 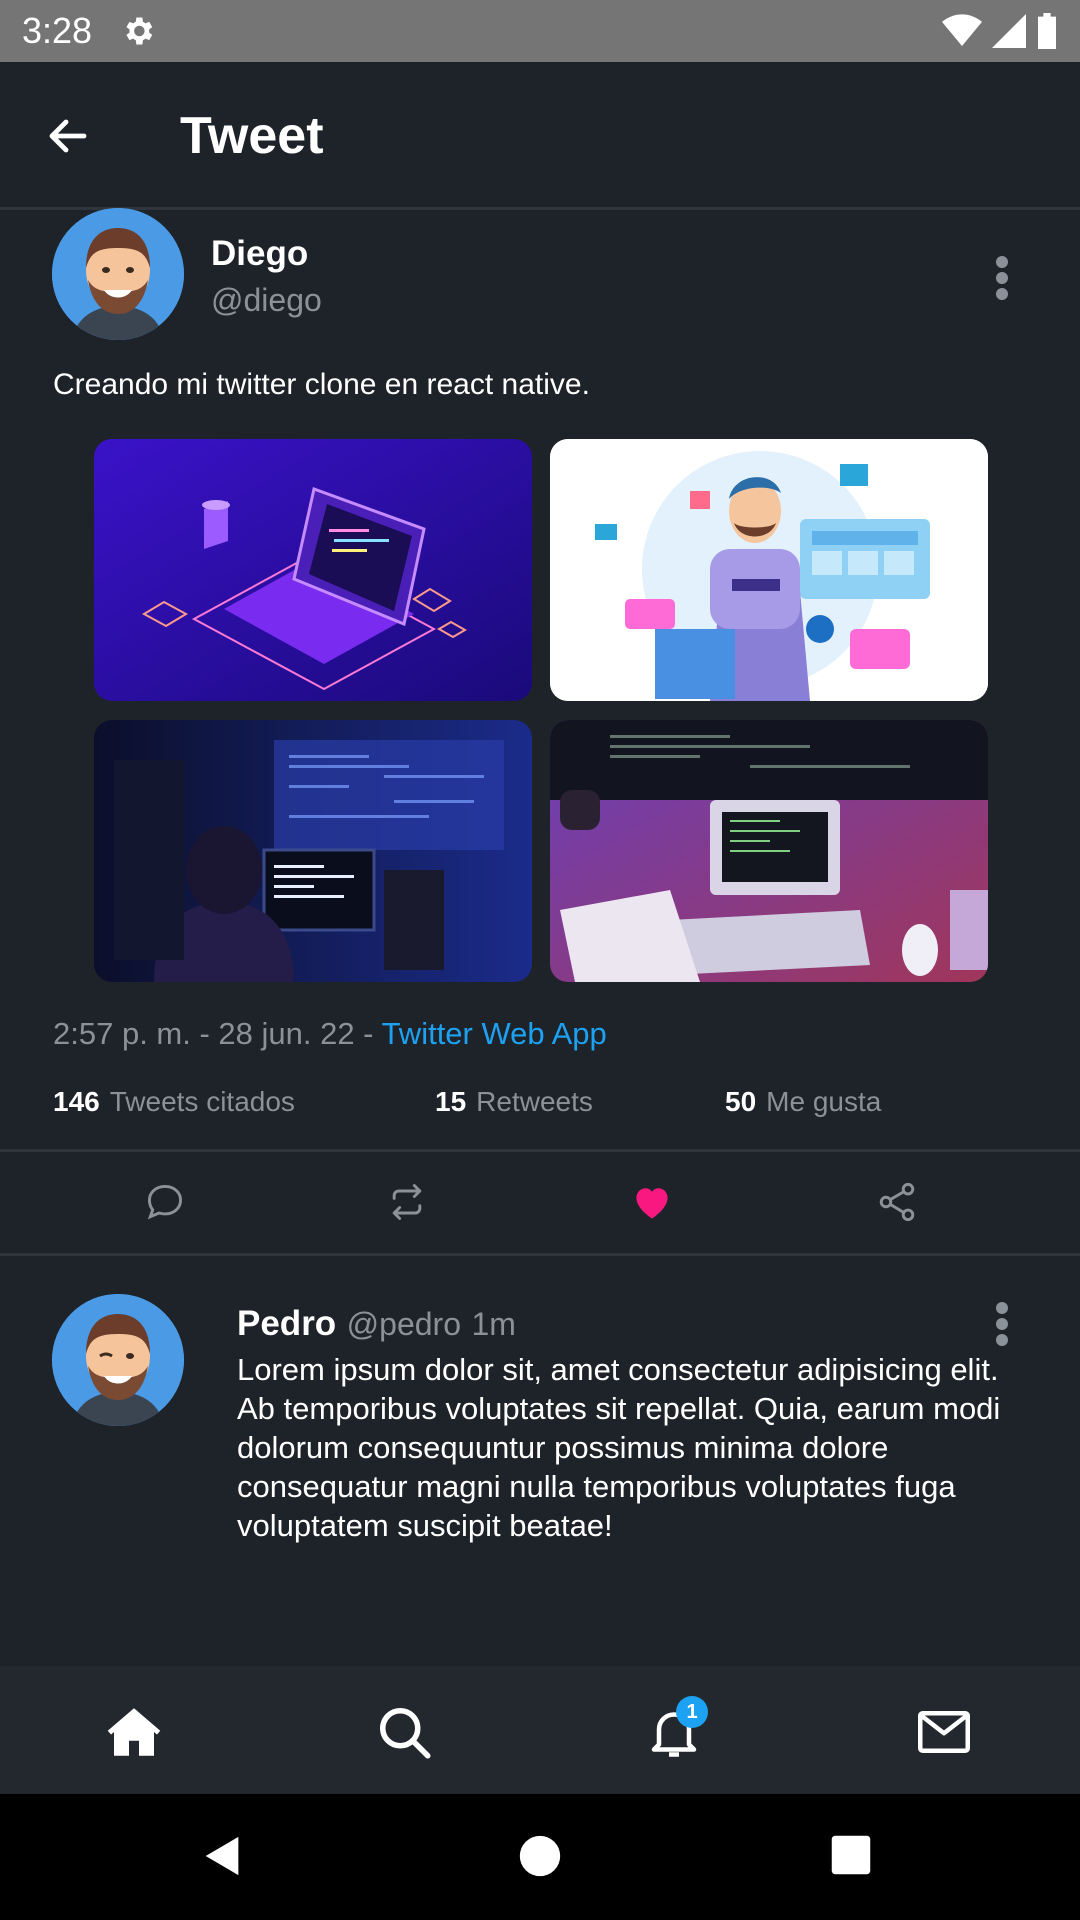 I want to click on comment-icon, so click(x=165, y=1202).